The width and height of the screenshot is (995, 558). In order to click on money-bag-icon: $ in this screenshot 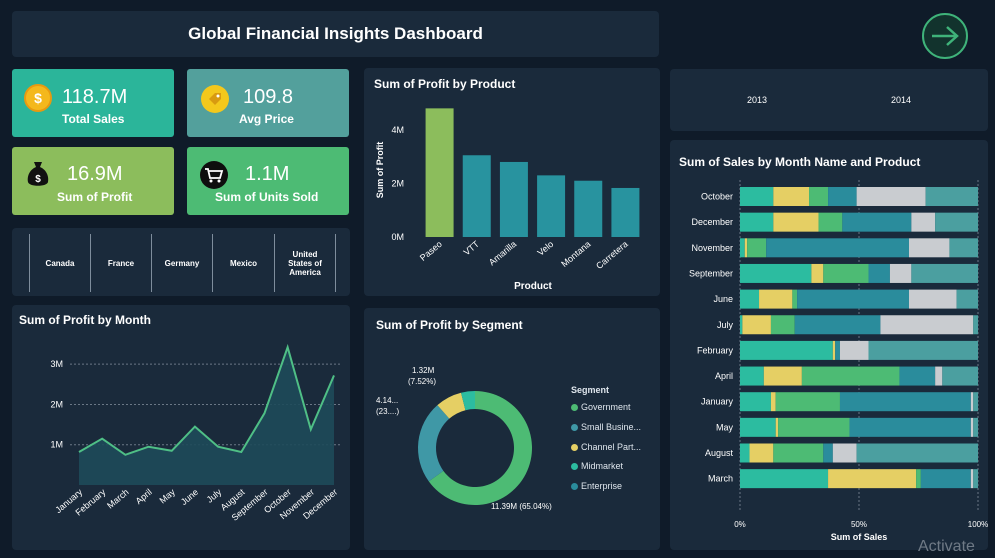, I will do `click(38, 174)`.